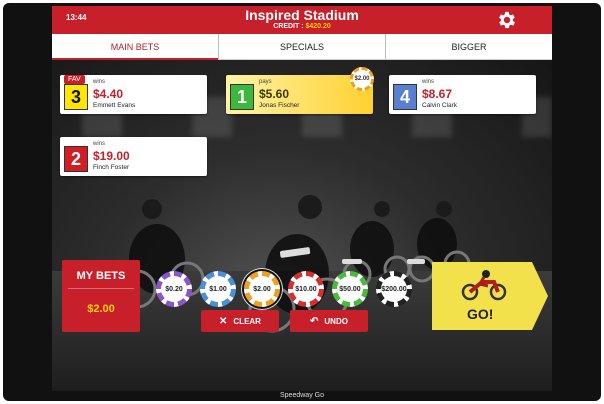  What do you see at coordinates (101, 288) in the screenshot?
I see `divider` at bounding box center [101, 288].